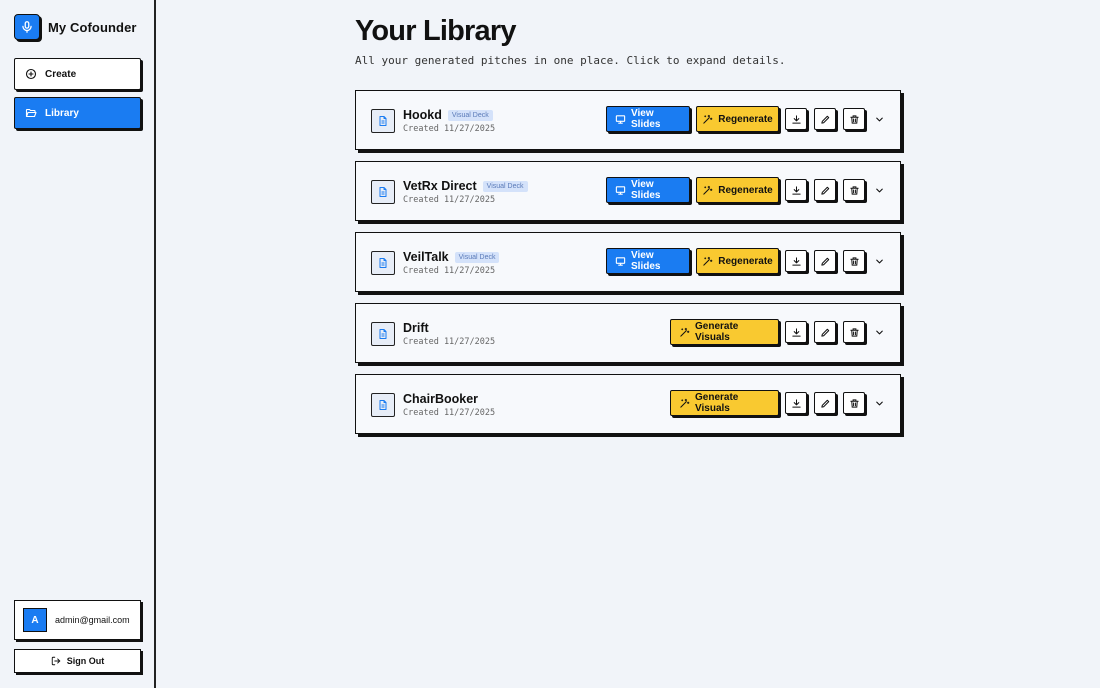  I want to click on pitch-name: VetRx Direct, so click(440, 186).